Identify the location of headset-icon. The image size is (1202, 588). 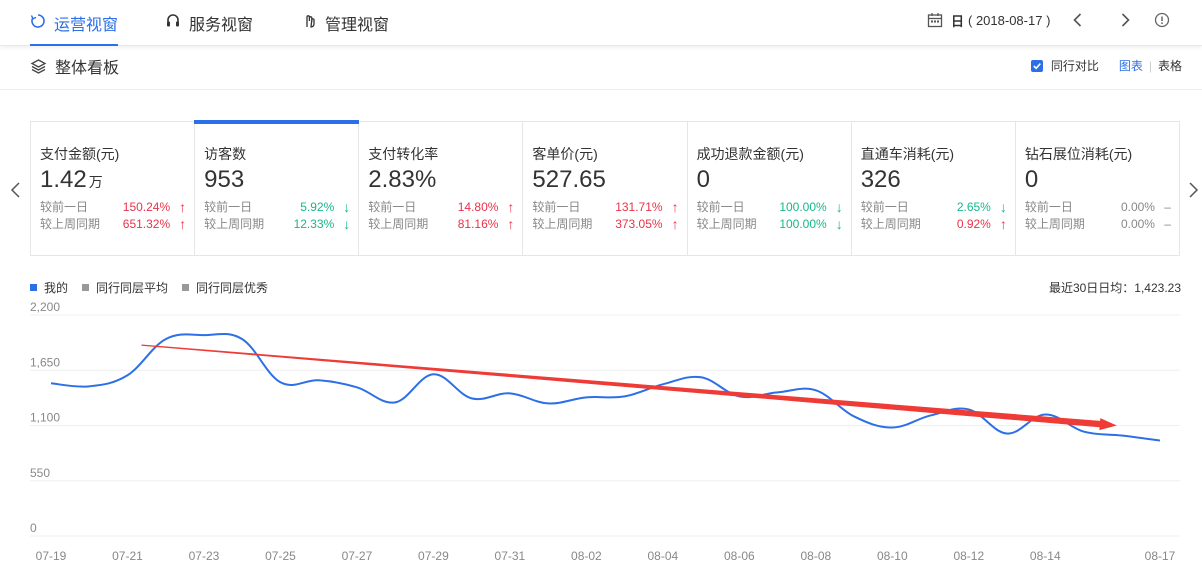
(173, 23).